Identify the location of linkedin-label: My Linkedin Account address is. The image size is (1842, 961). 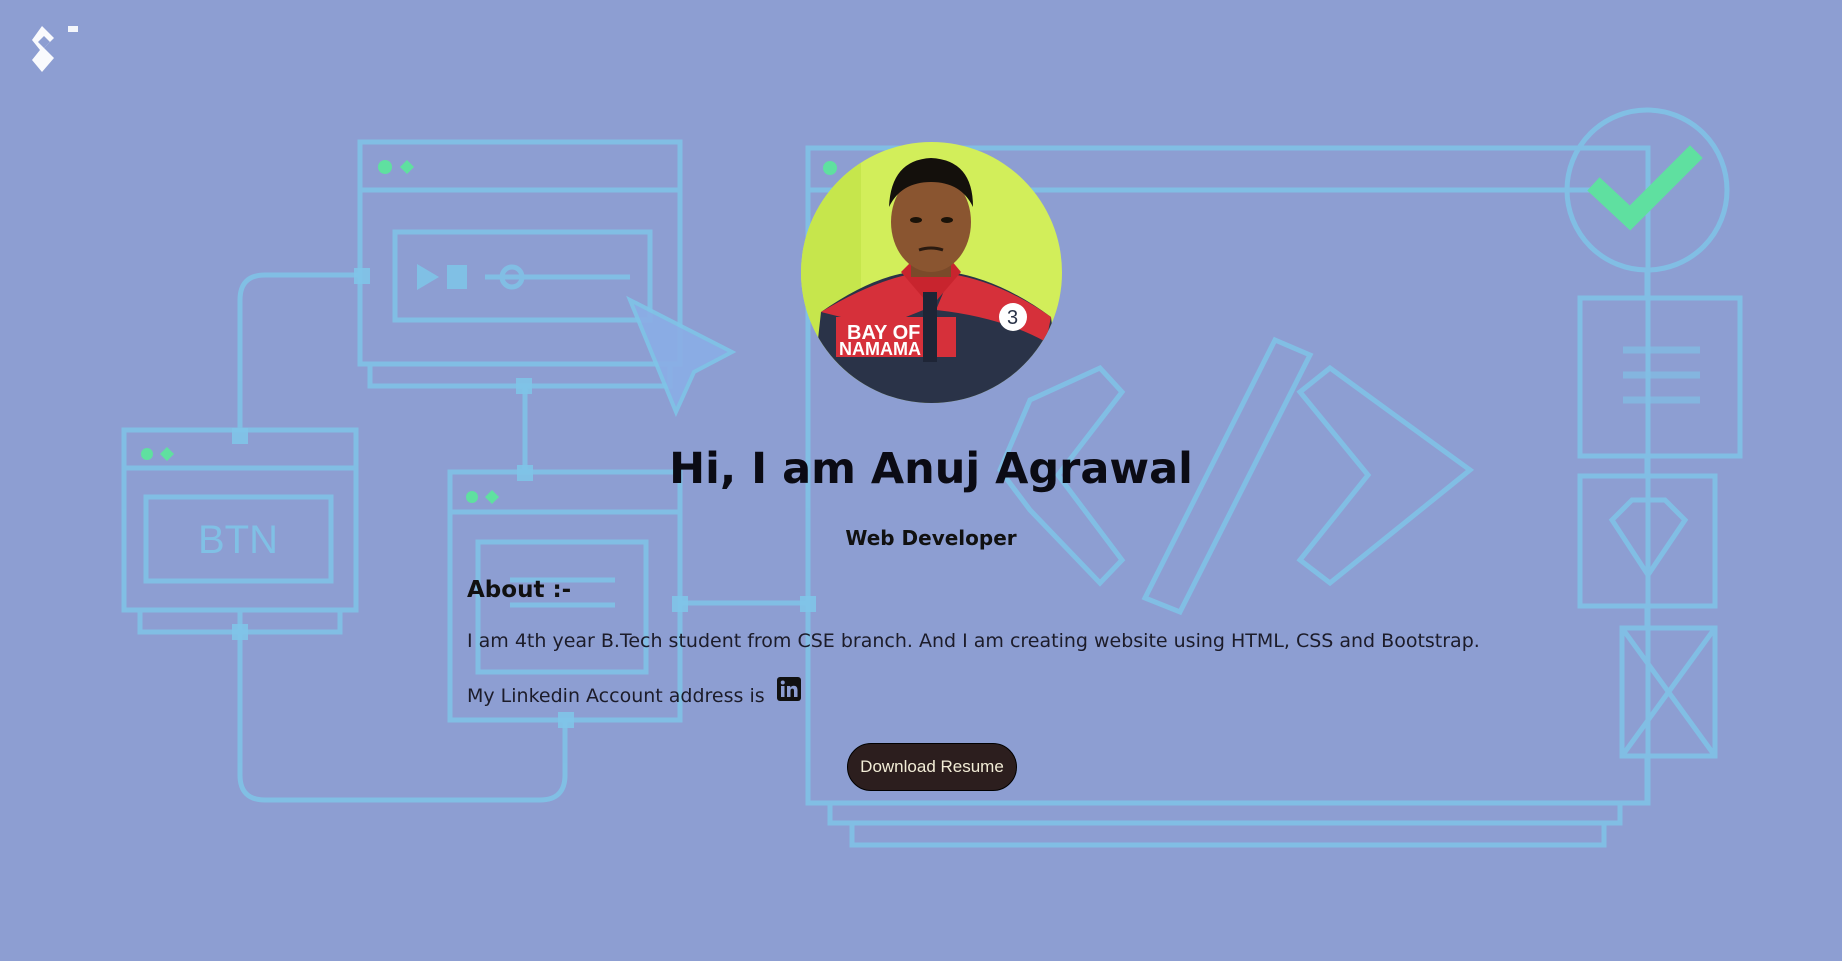
(616, 696).